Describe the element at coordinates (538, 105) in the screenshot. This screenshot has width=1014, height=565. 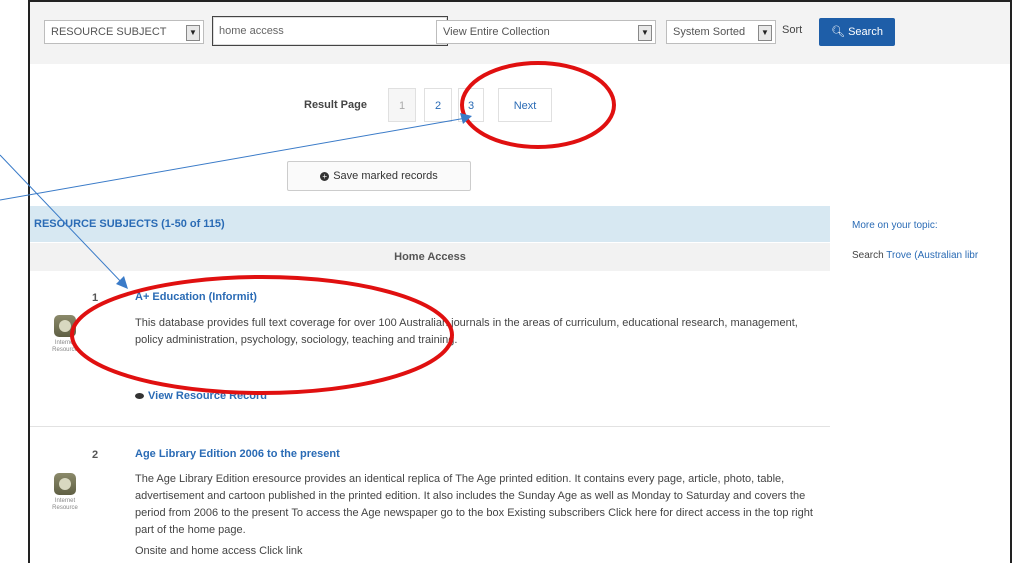
I see `red-circle-next` at that location.